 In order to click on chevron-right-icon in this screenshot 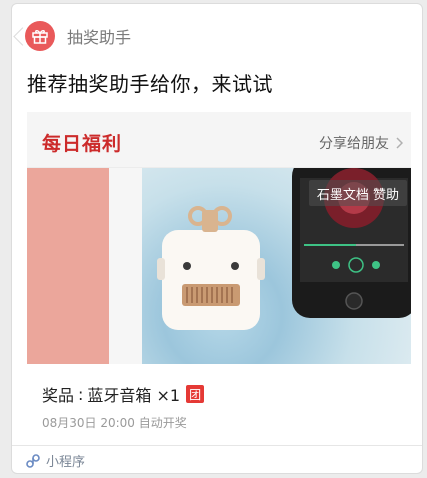, I will do `click(399, 143)`.